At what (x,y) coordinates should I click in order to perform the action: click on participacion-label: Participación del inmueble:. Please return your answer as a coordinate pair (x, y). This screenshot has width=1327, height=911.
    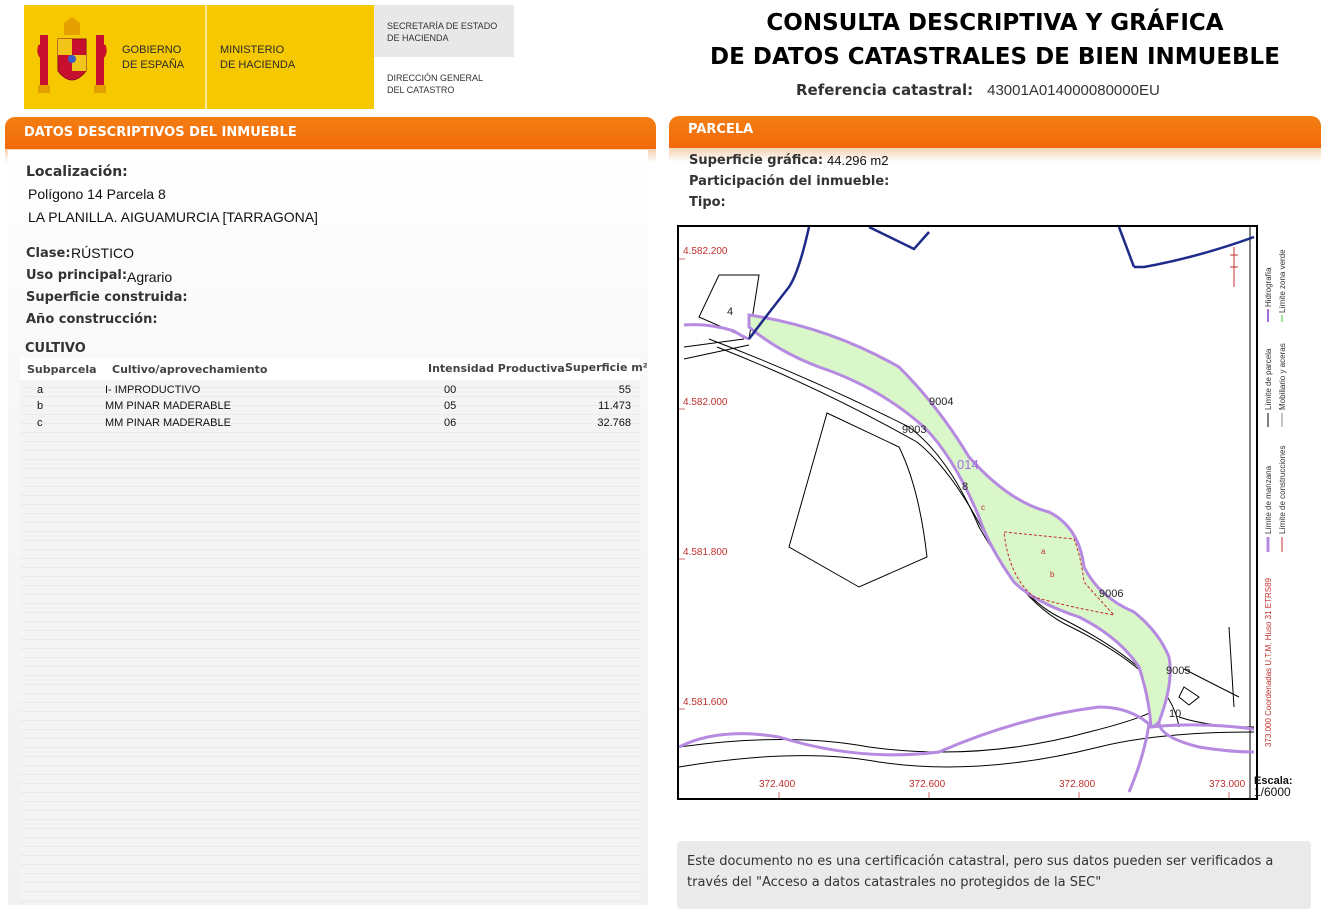
    Looking at the image, I should click on (789, 181).